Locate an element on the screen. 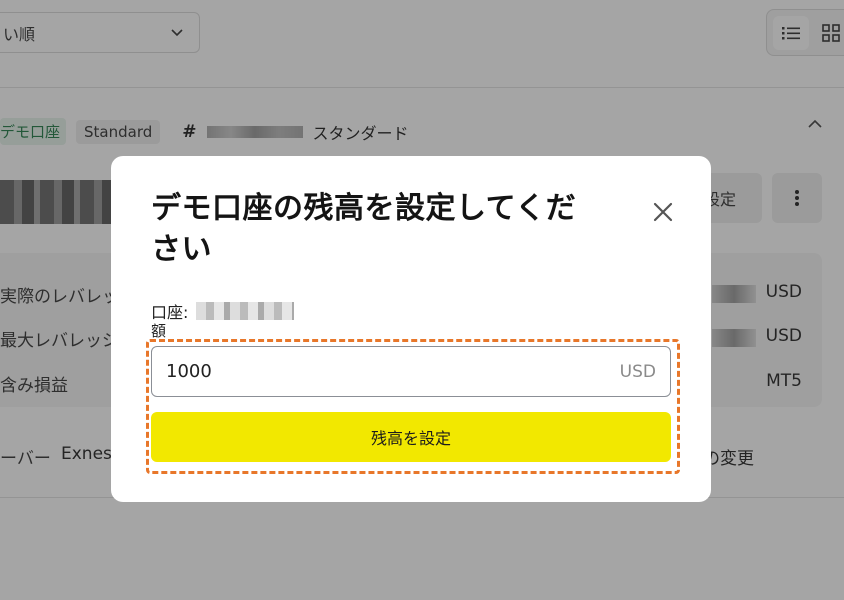 Image resolution: width=844 pixels, height=600 pixels. amount-label: 額 is located at coordinates (159, 331).